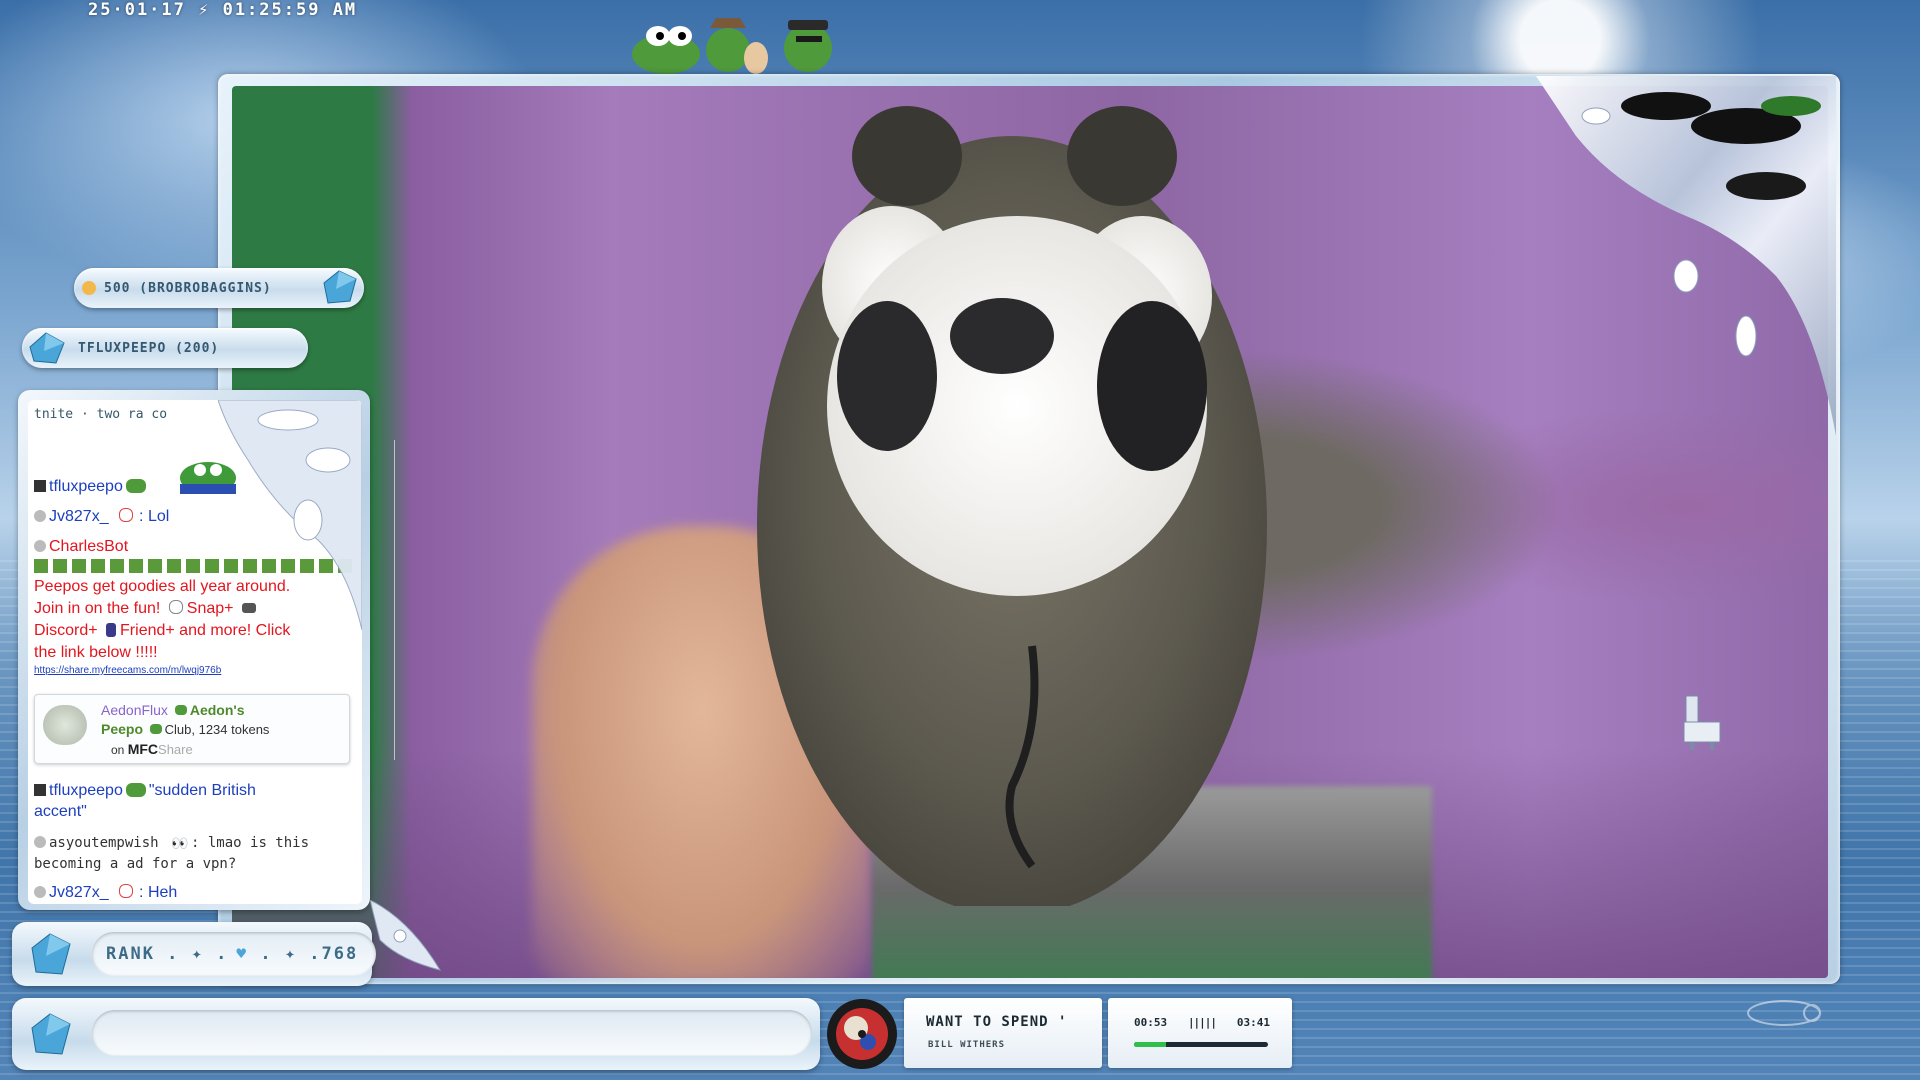 The width and height of the screenshot is (1920, 1080). I want to click on chat-text: : lmao is this, so click(250, 843).